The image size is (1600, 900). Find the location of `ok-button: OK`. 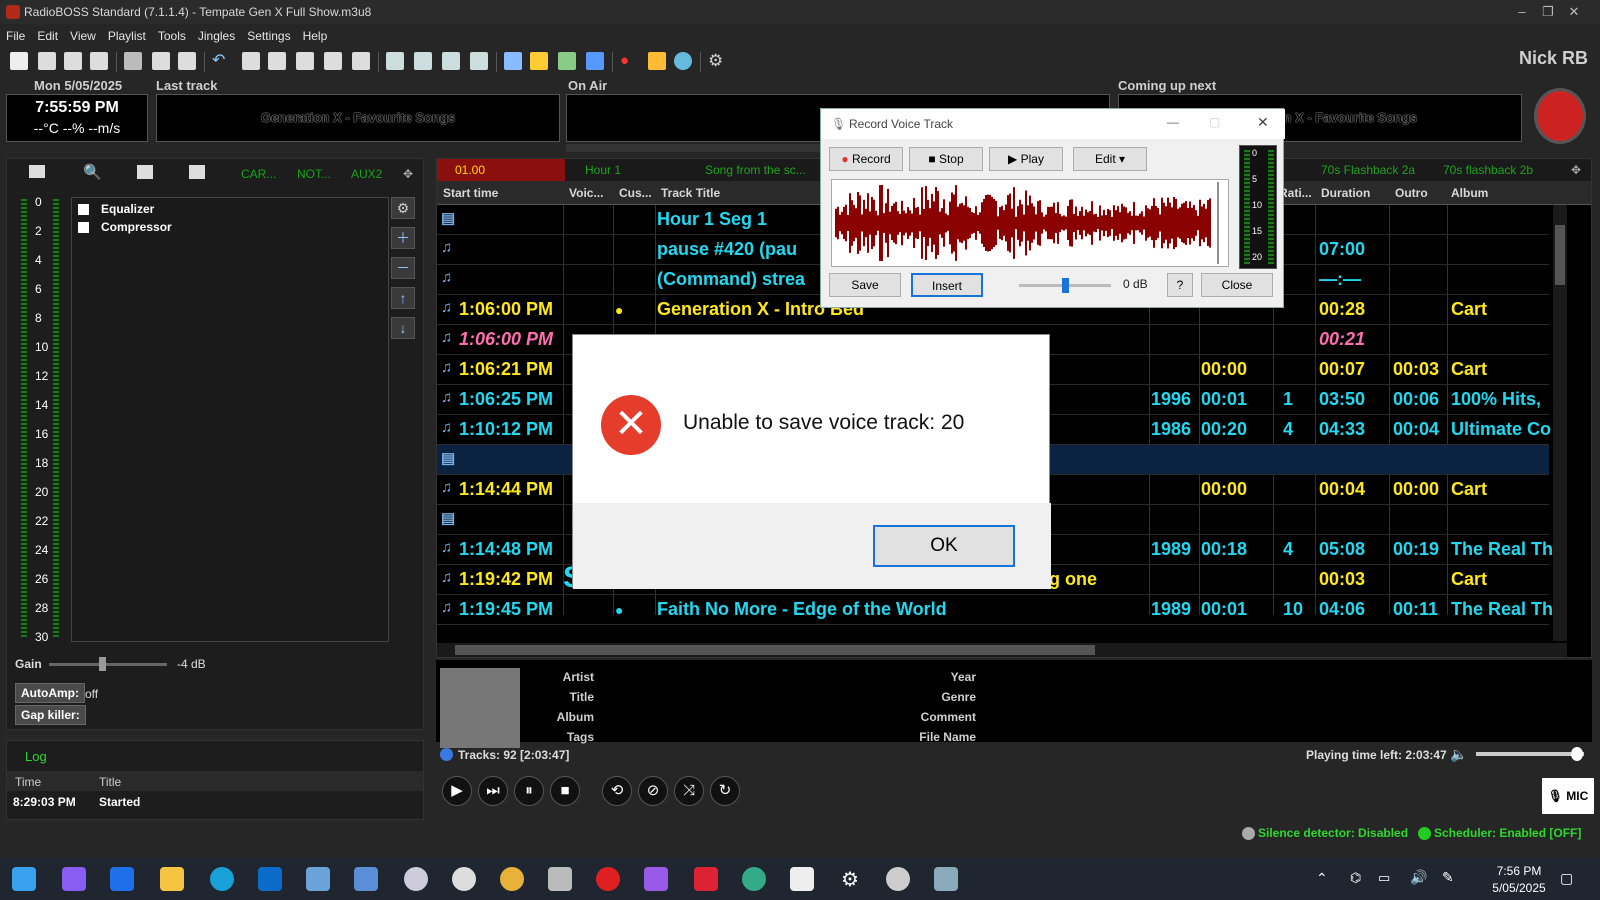

ok-button: OK is located at coordinates (944, 546).